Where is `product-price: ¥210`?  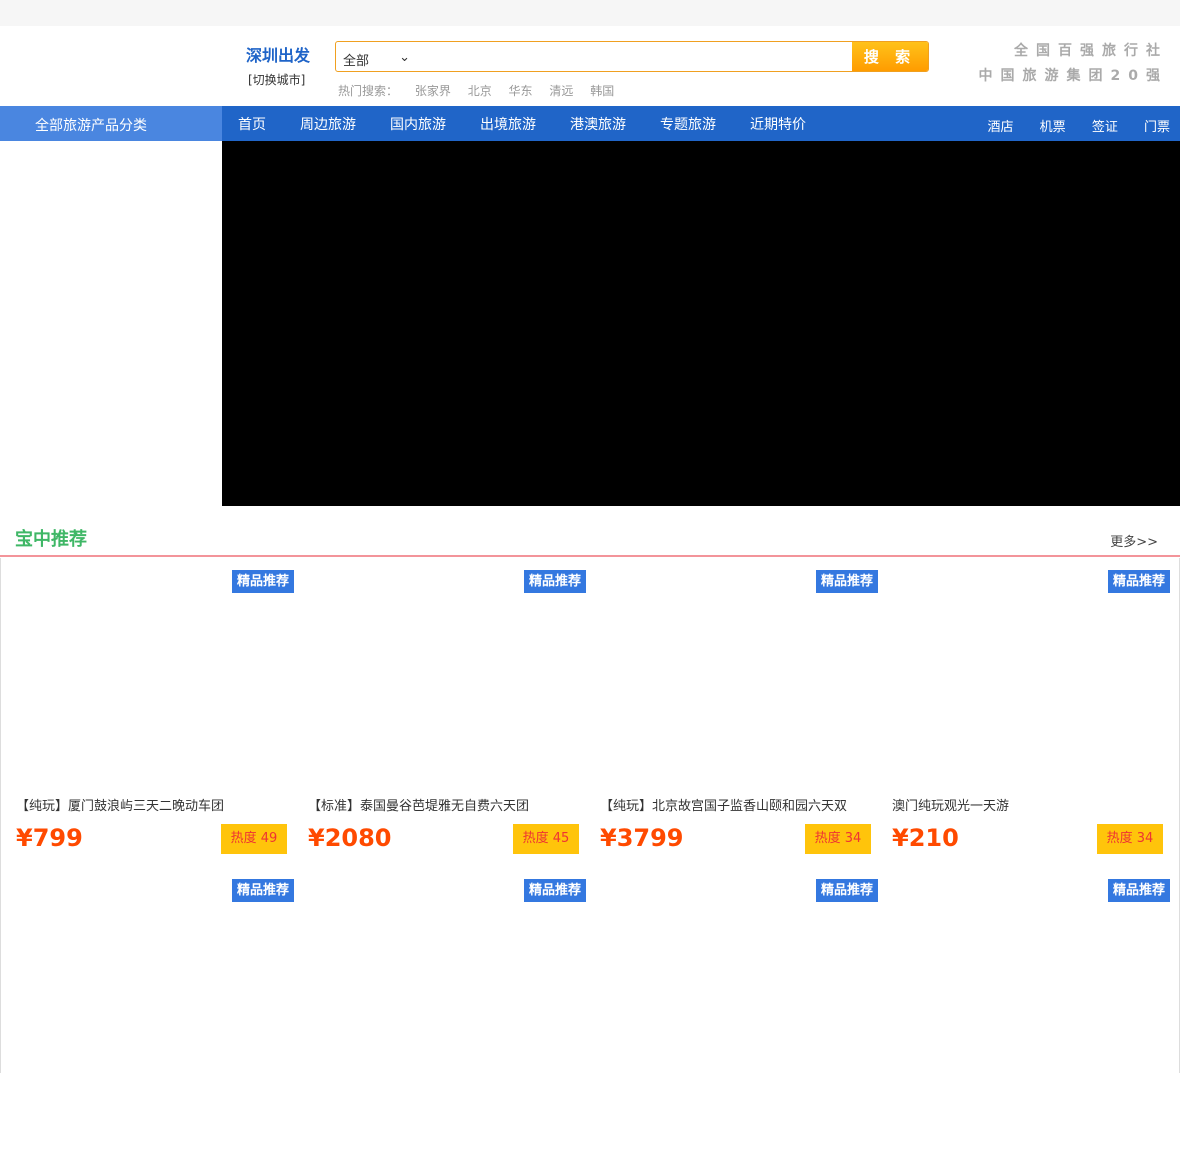
product-price: ¥210 is located at coordinates (925, 838).